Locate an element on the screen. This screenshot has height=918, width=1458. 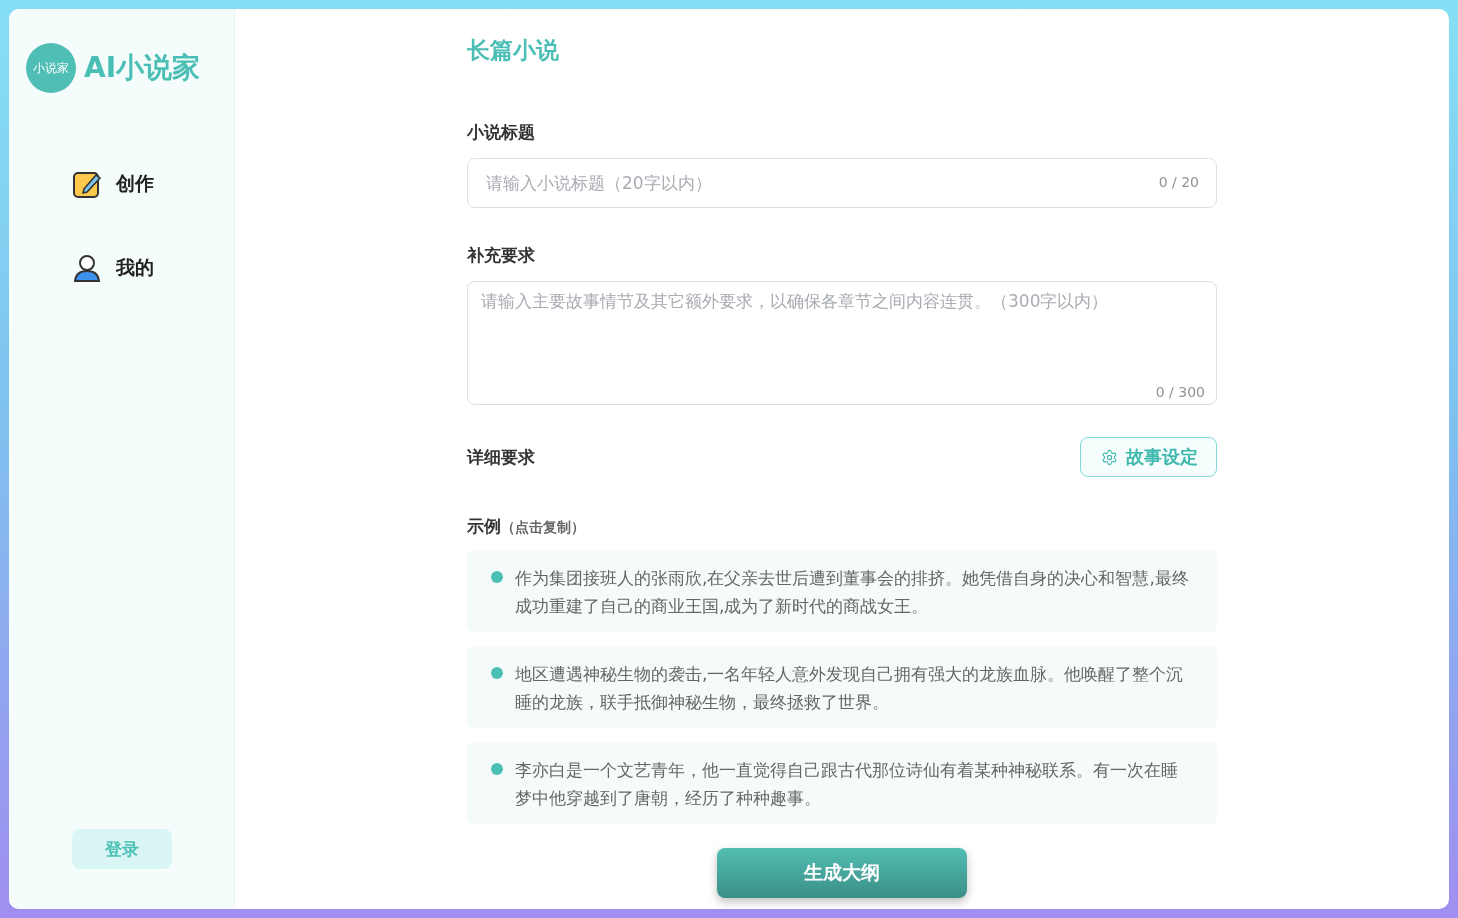
logo-badge: 小说家 is located at coordinates (51, 68).